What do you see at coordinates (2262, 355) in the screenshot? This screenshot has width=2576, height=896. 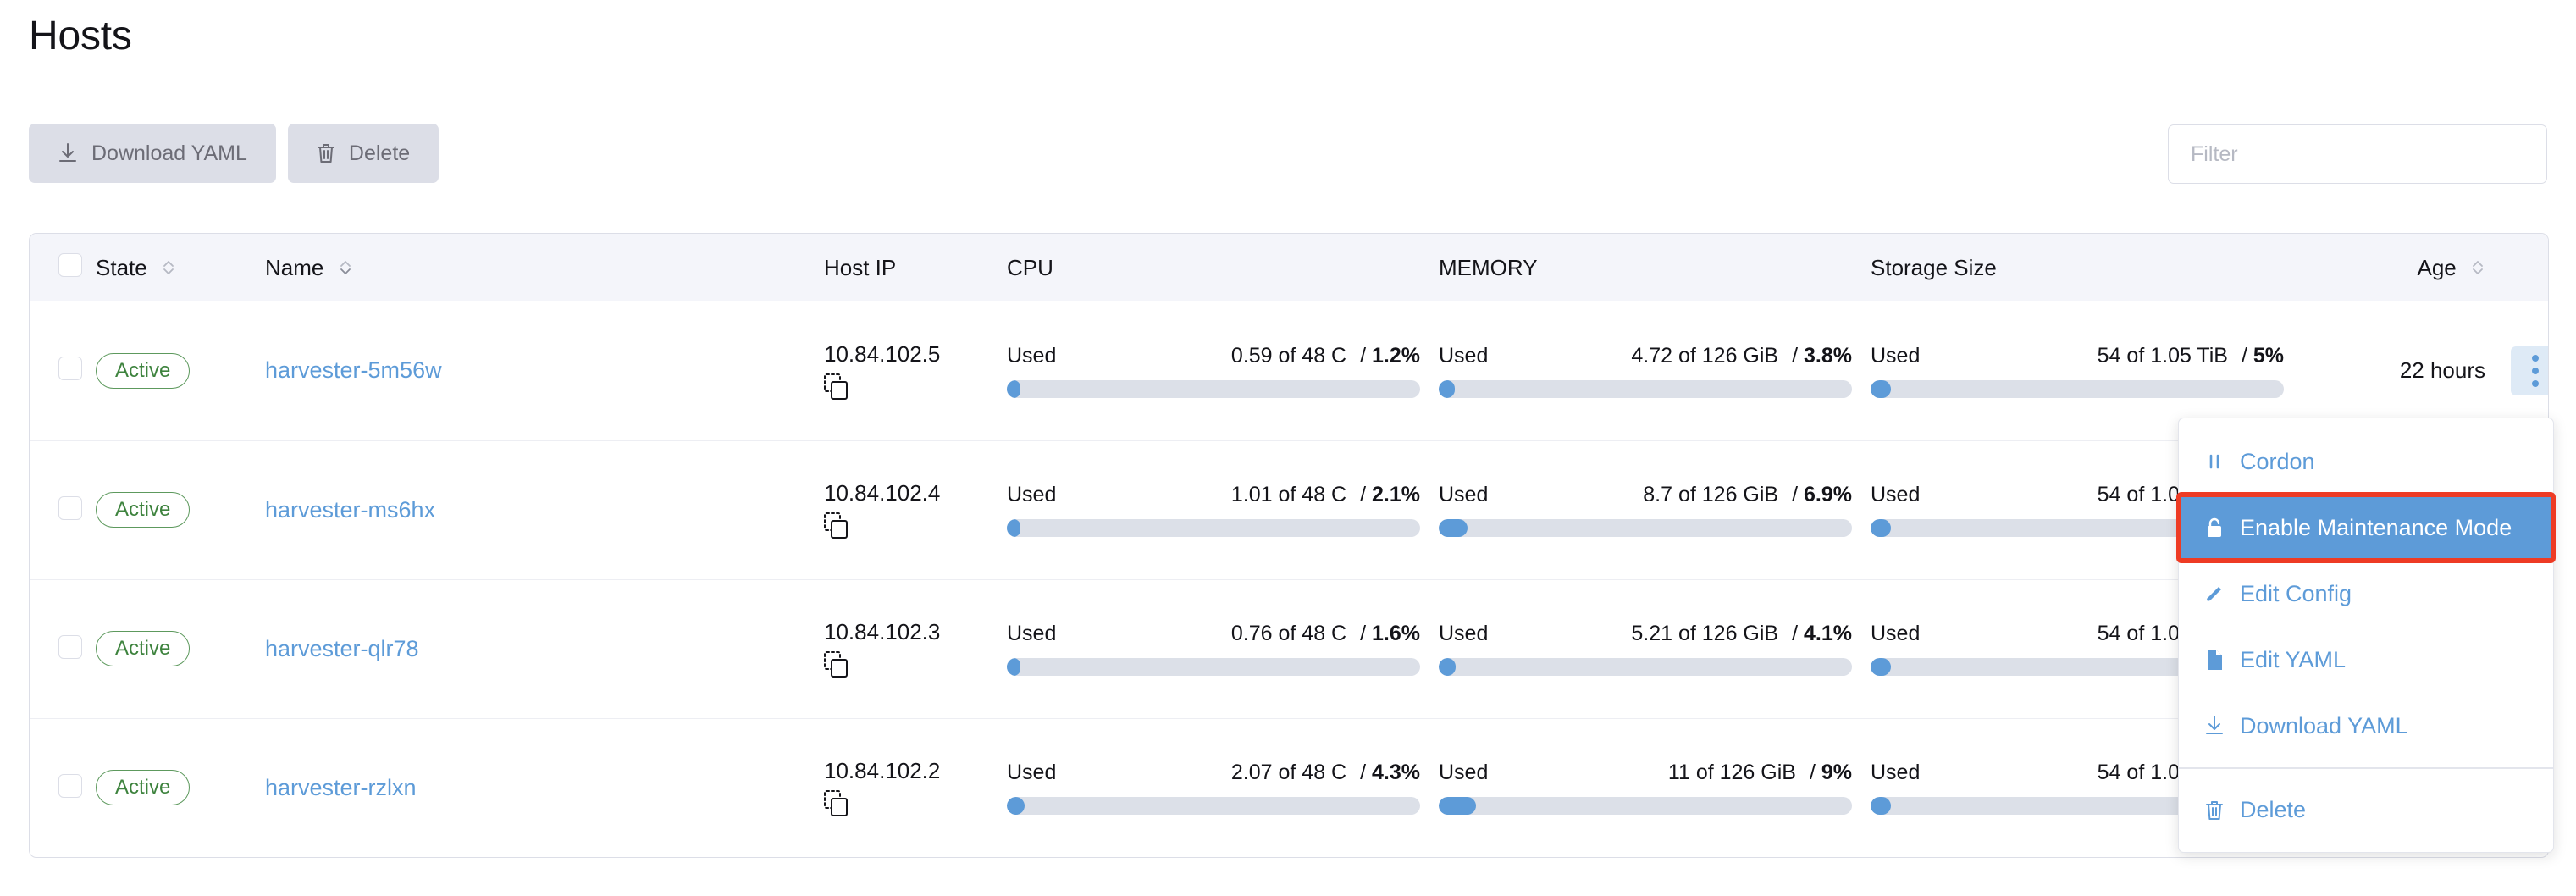 I see `storage-percent: / 5%` at bounding box center [2262, 355].